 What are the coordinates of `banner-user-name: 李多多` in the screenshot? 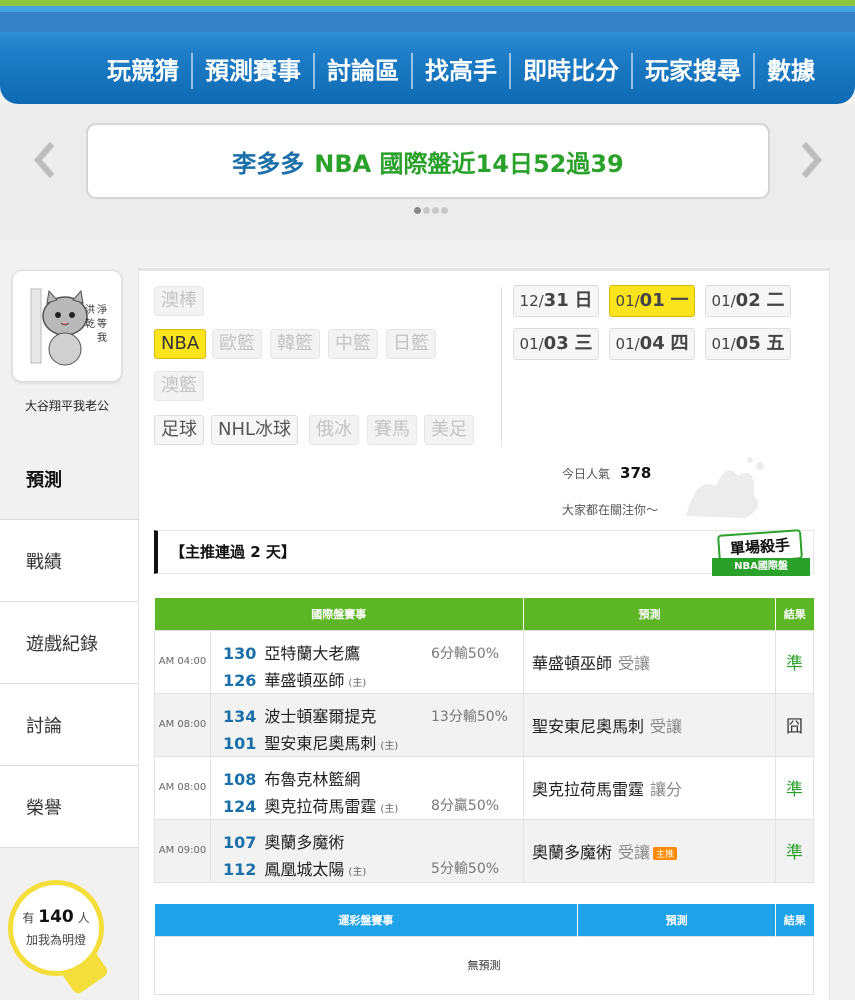 It's located at (268, 163).